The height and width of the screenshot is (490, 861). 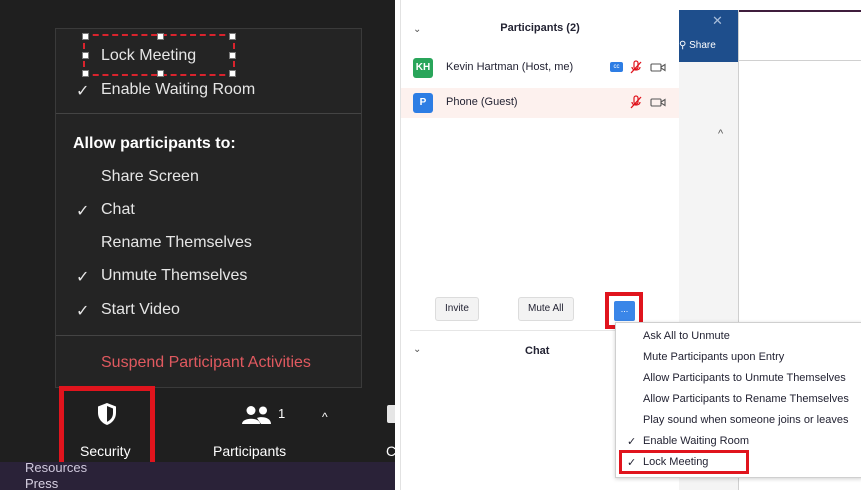 What do you see at coordinates (197, 475) in the screenshot?
I see `bottom-strip: Resources Press` at bounding box center [197, 475].